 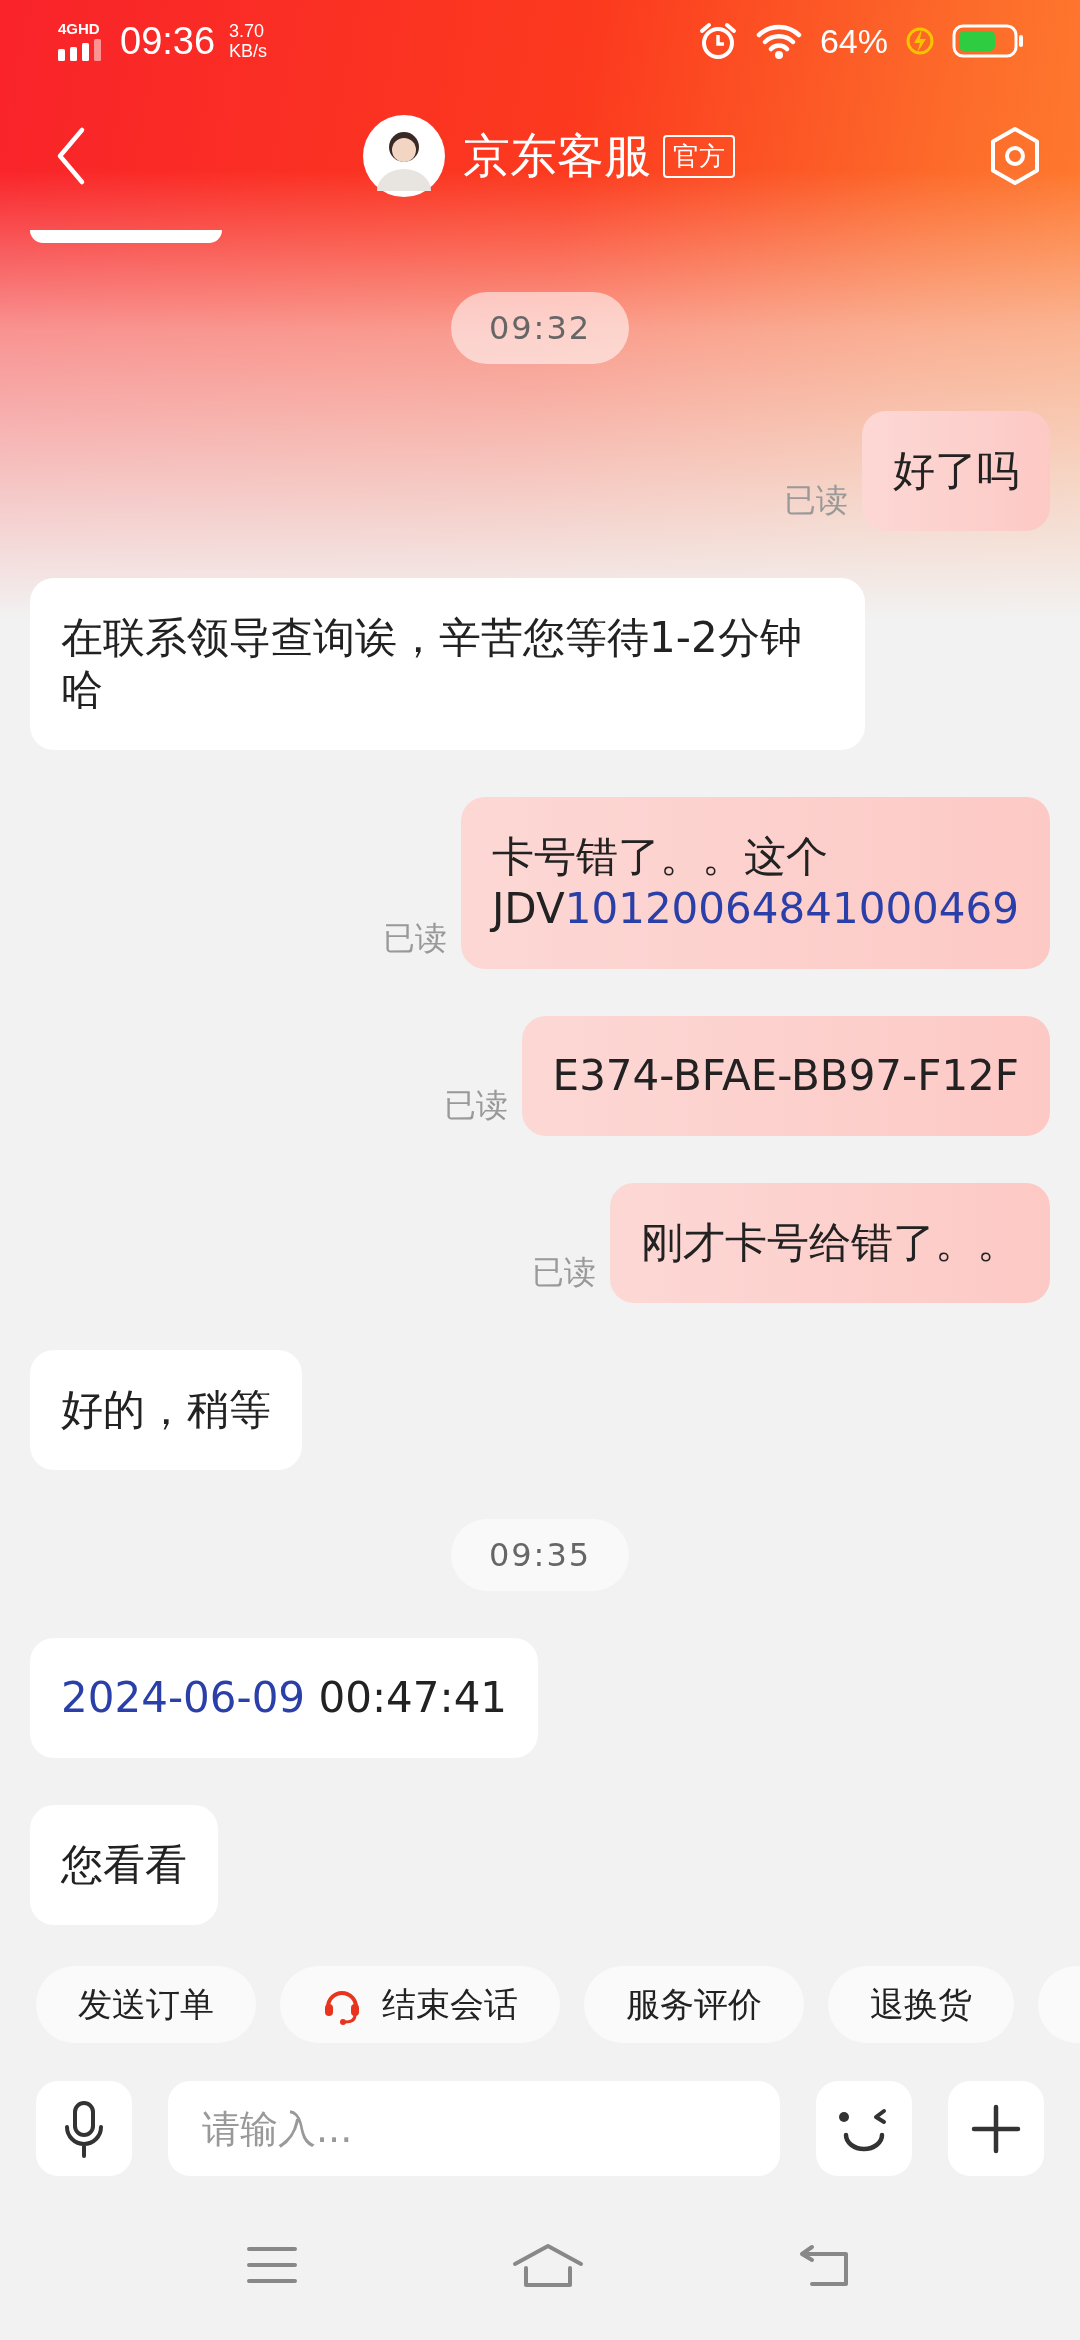 I want to click on home-icon, so click(x=548, y=2265).